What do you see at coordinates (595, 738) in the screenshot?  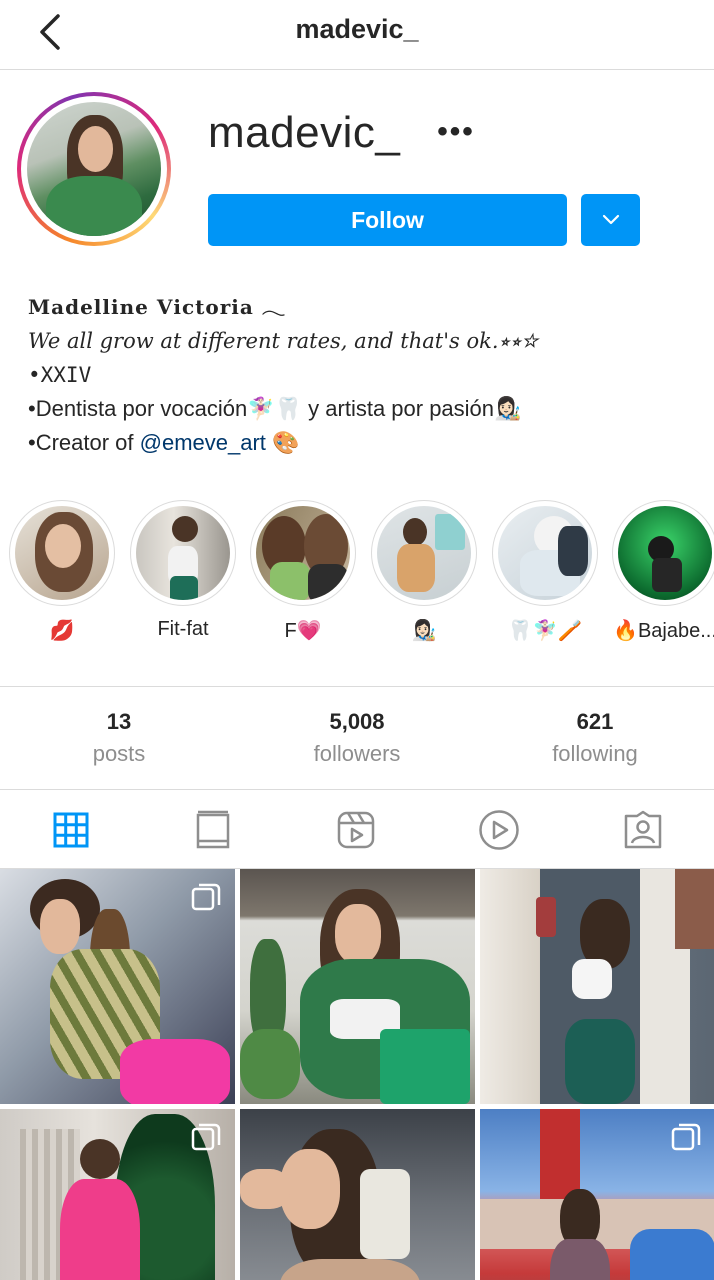 I see `stat-following: 621 following` at bounding box center [595, 738].